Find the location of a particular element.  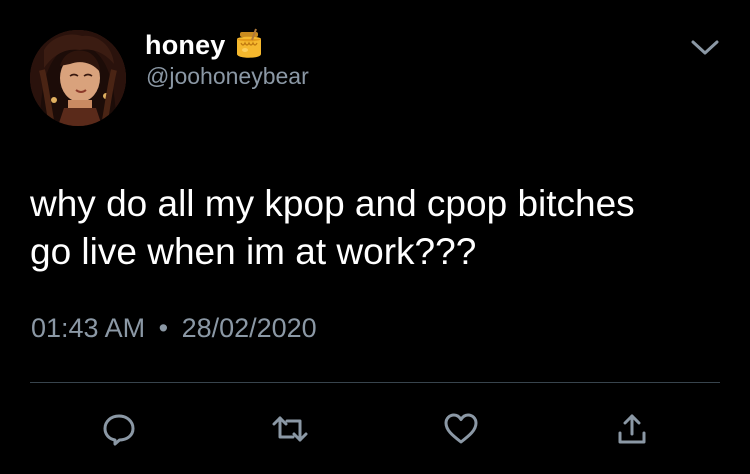

tweet-timestamp: 01:43 AM • 28/02/2020 is located at coordinates (174, 328).